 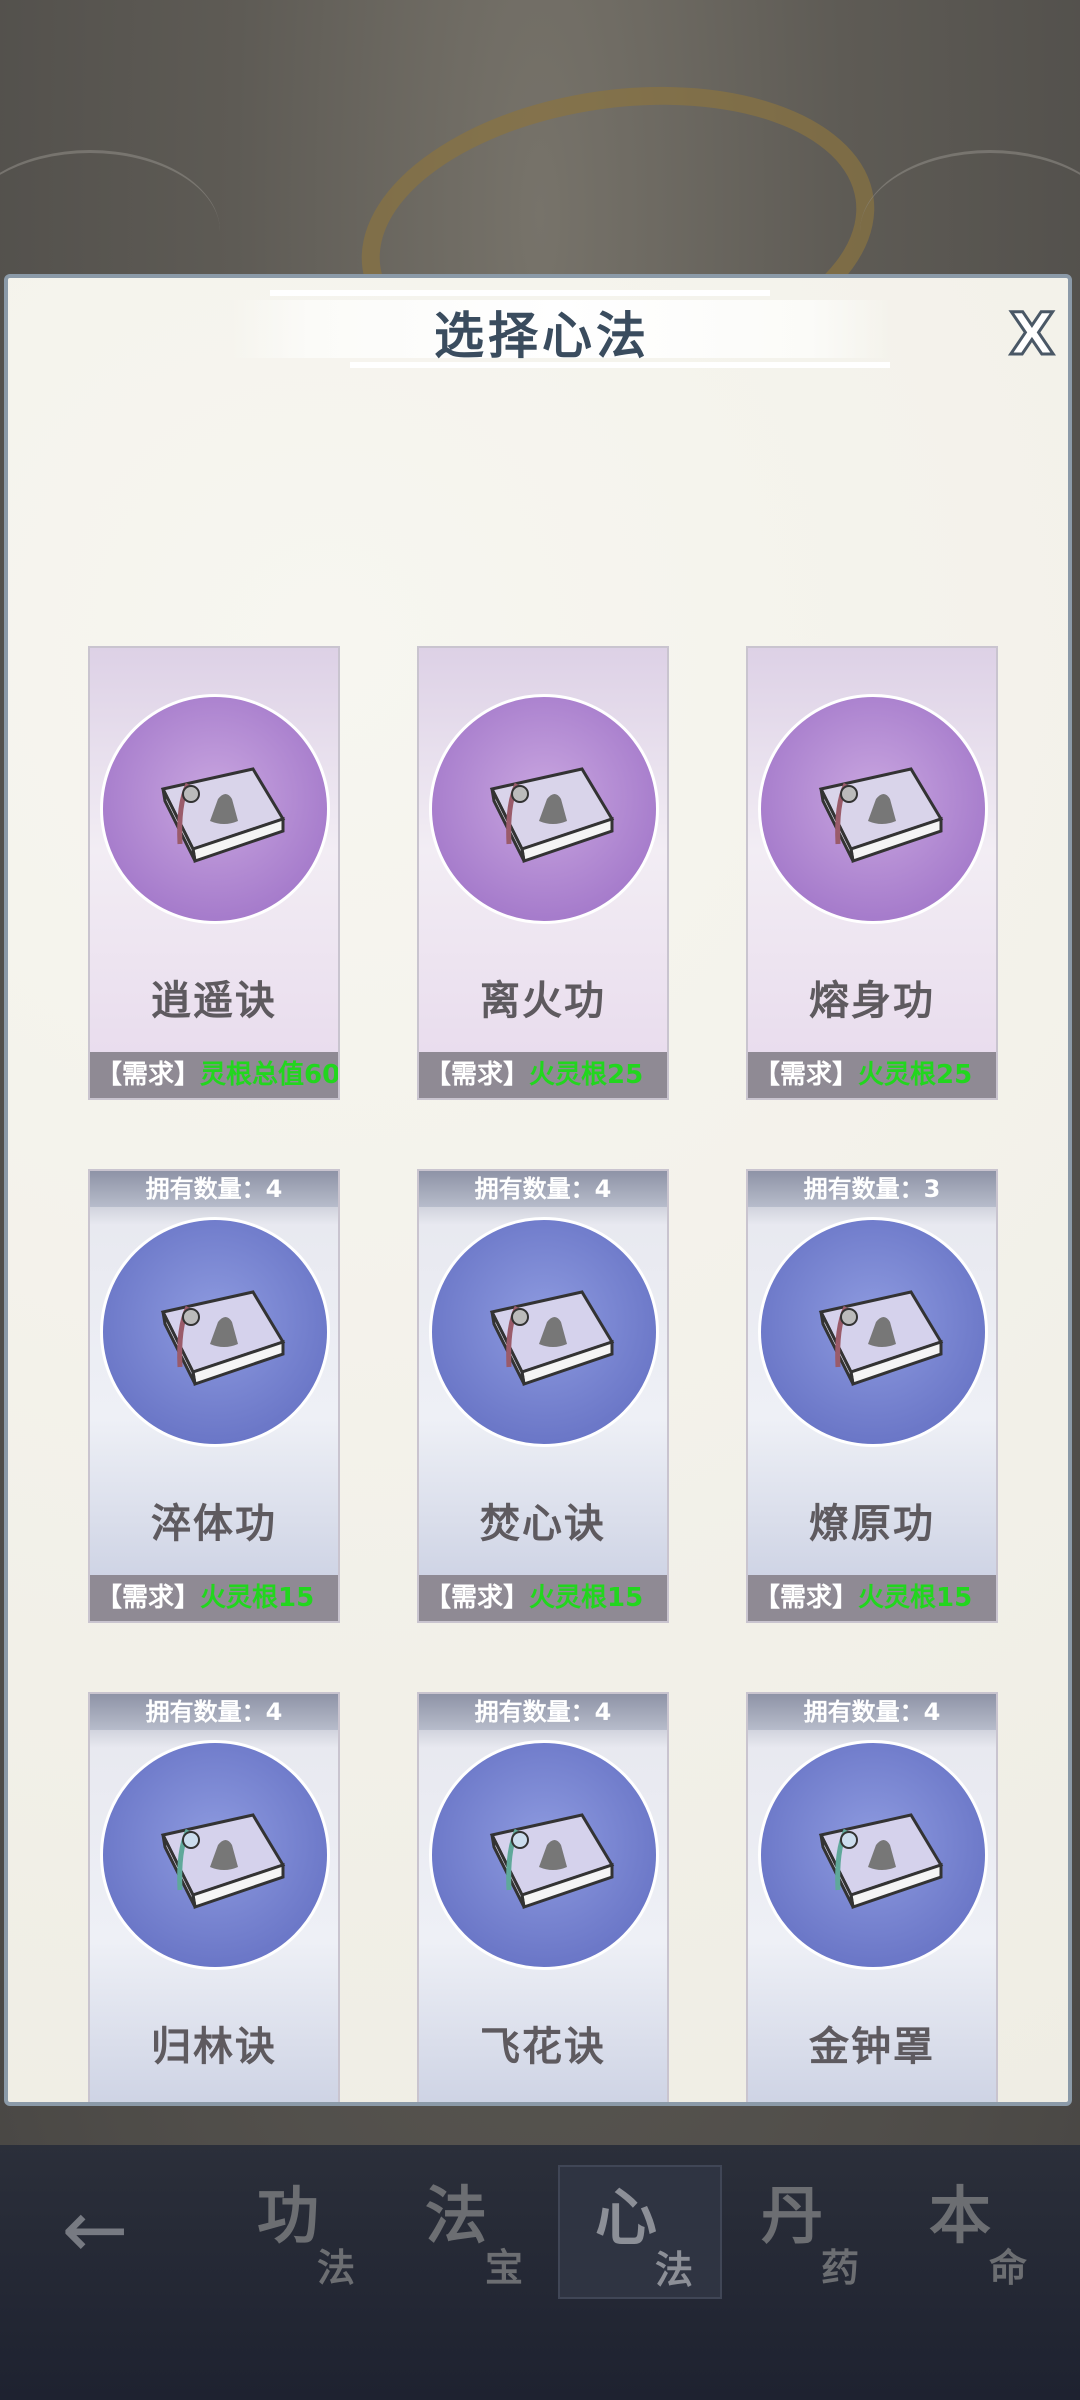 I want to click on xinfa-card-jinzhong: 拥有数量：4 金钟罩, so click(x=872, y=1897).